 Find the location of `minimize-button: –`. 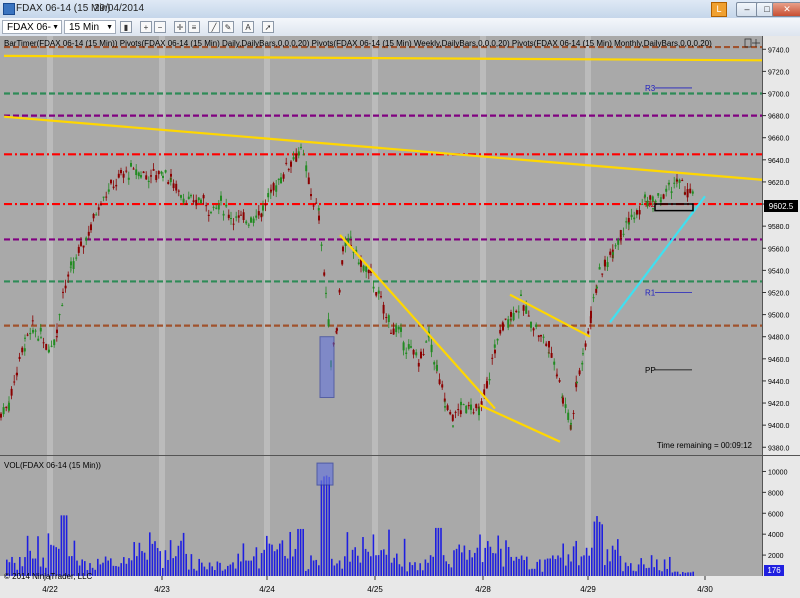

minimize-button: – is located at coordinates (747, 9).